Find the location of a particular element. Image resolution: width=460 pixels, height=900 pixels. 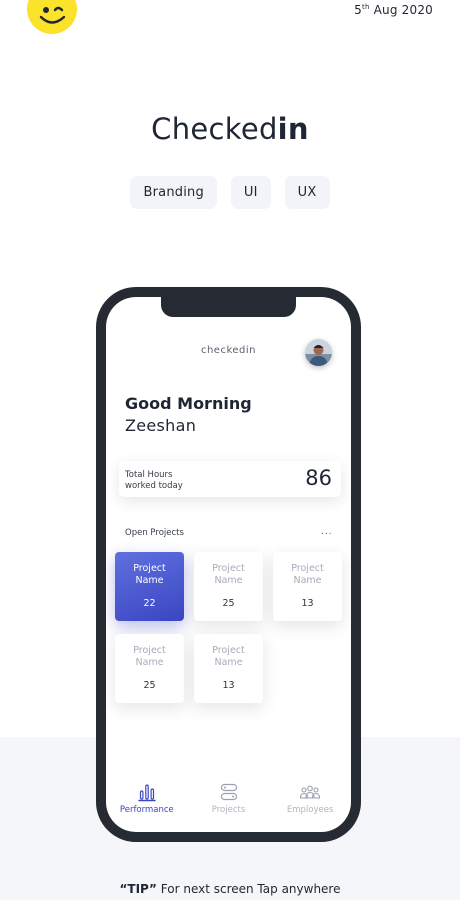

employees-icon is located at coordinates (310, 792).